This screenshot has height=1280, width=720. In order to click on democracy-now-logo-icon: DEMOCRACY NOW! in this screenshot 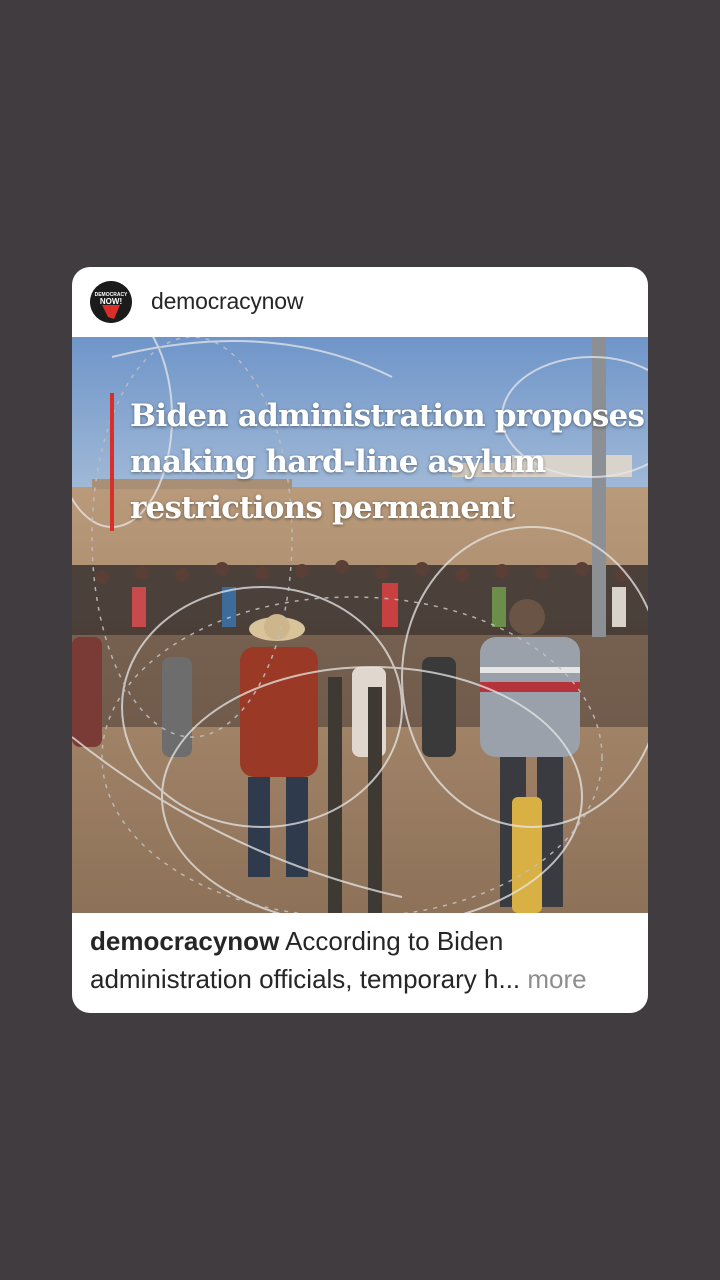, I will do `click(111, 302)`.